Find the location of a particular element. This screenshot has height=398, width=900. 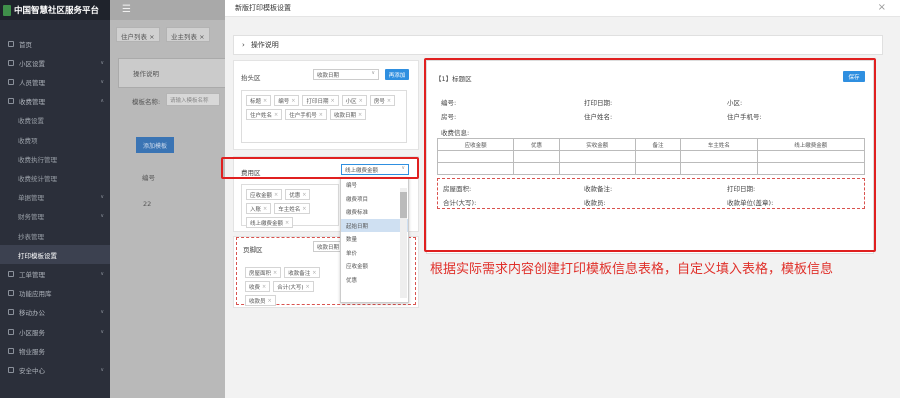

sidebar-item: 收费项 is located at coordinates (55, 139).